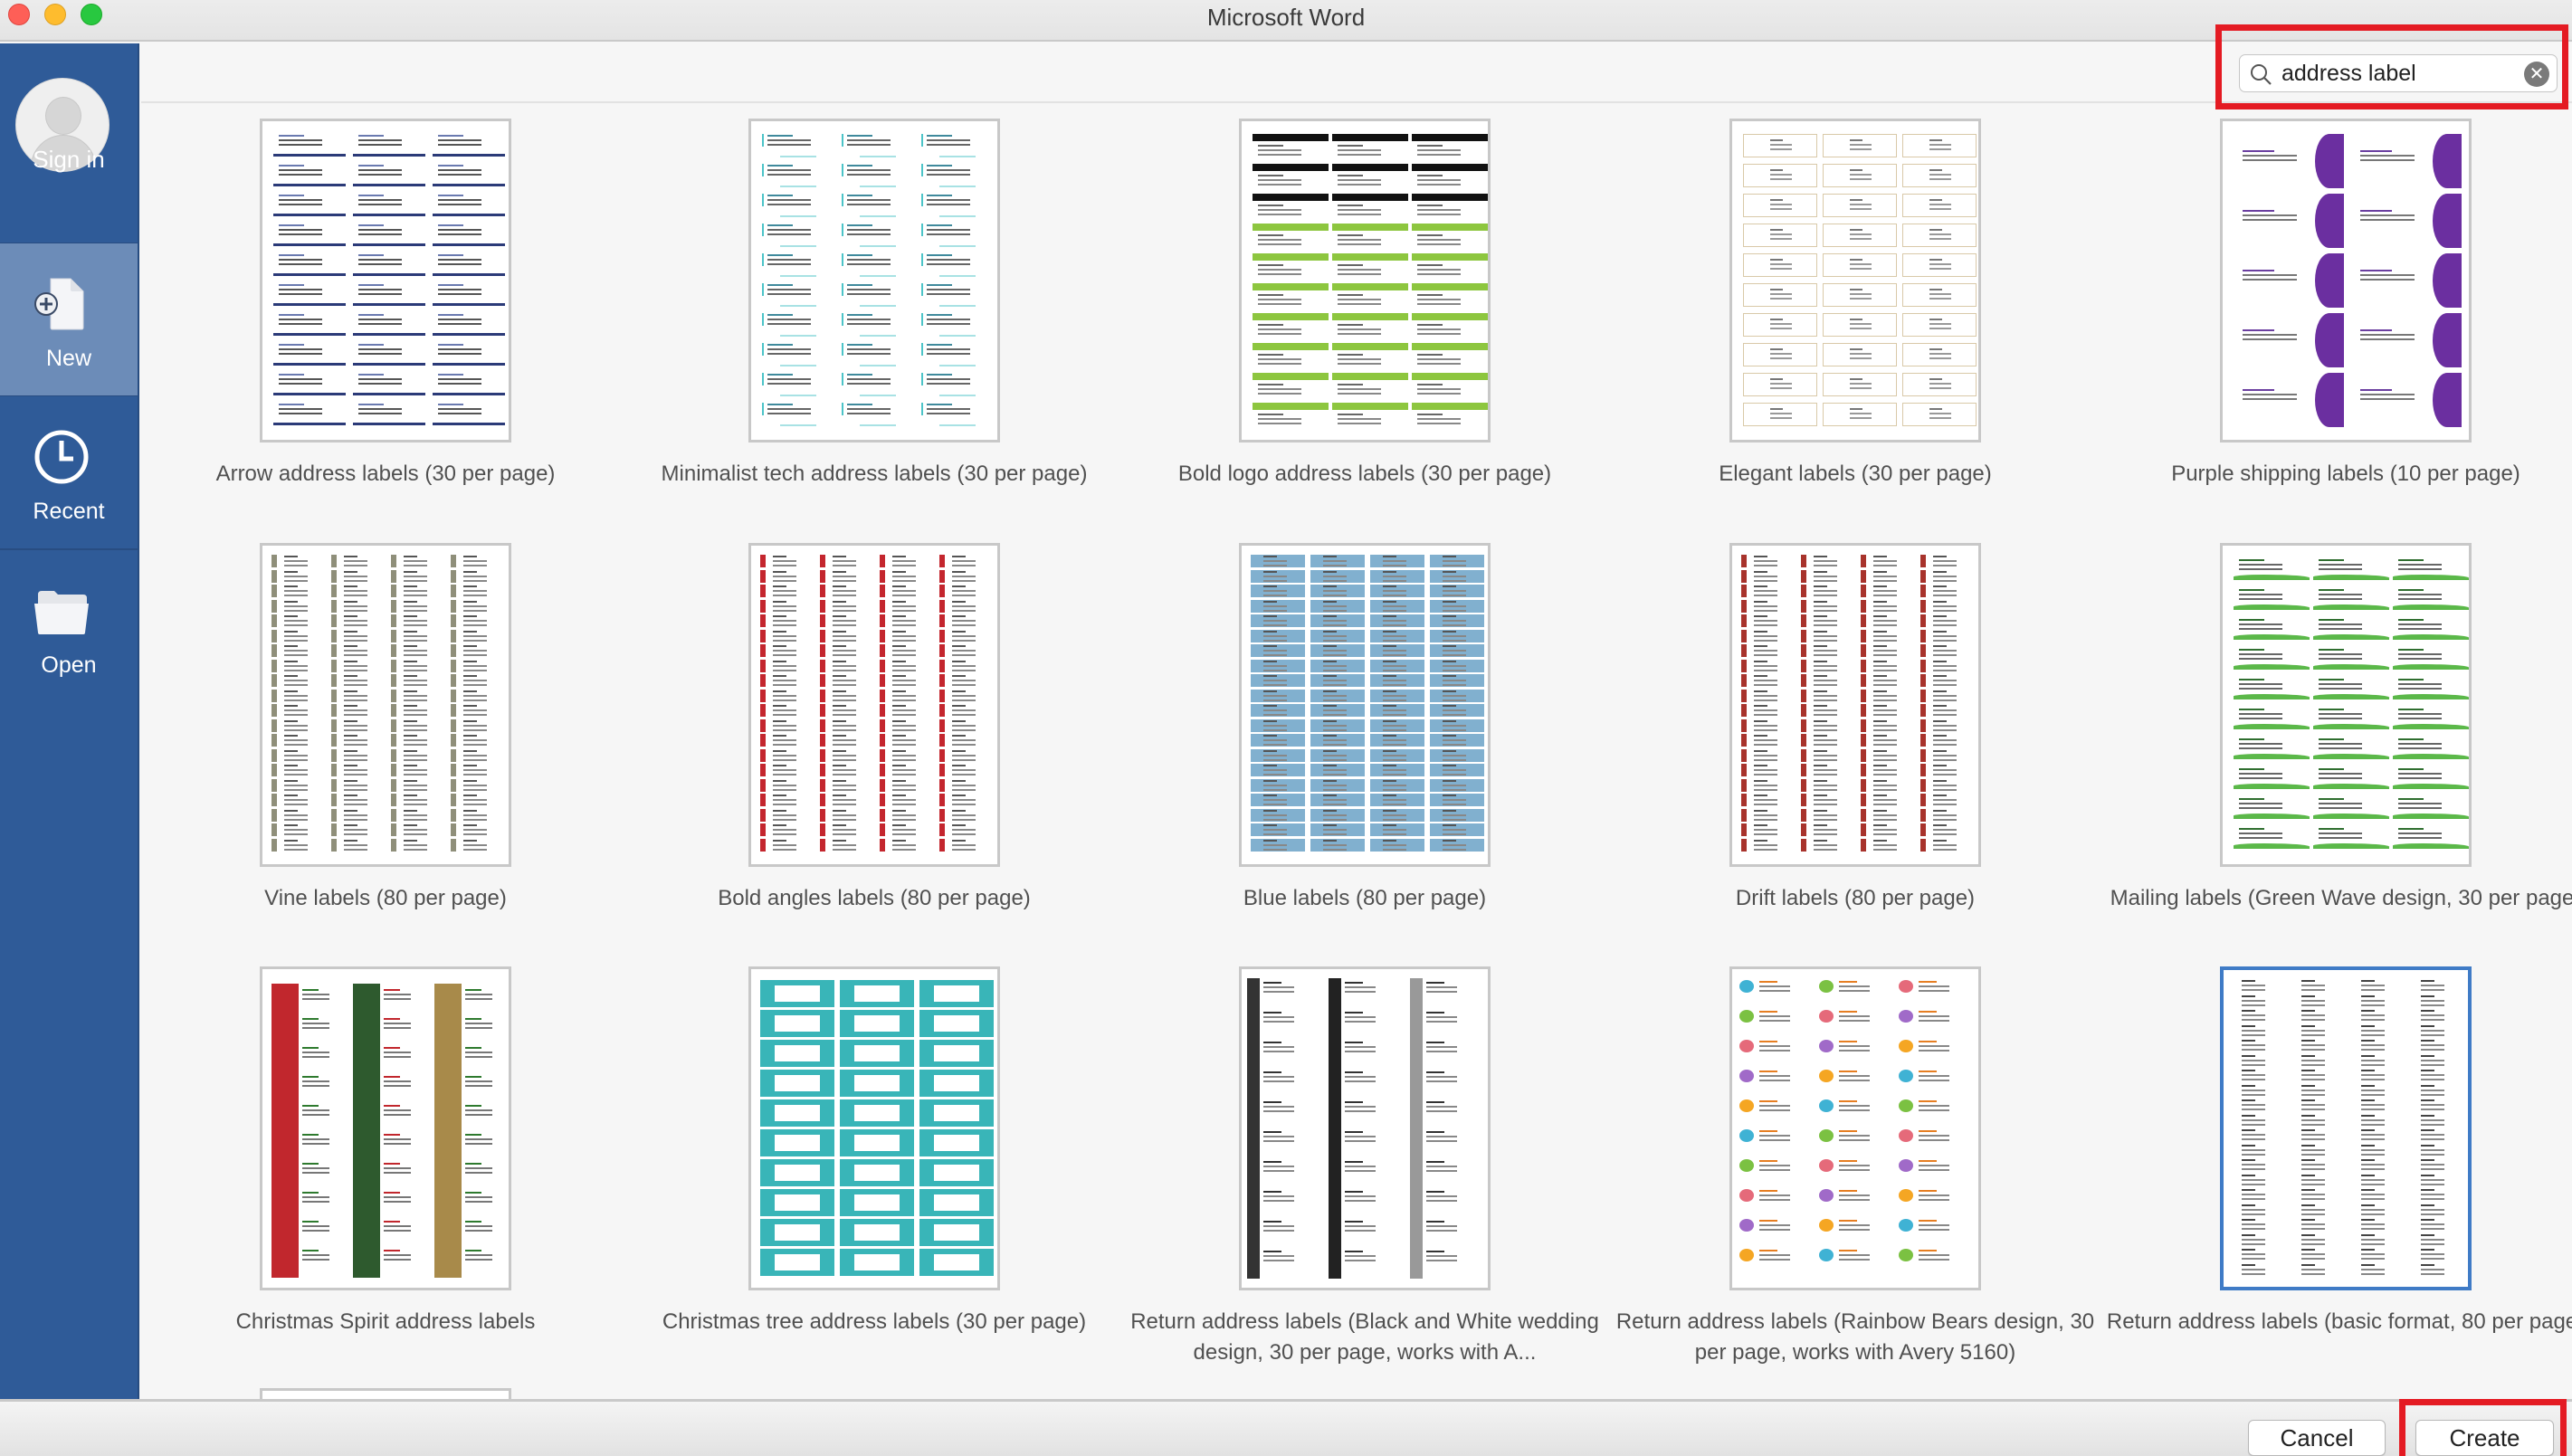  What do you see at coordinates (69, 143) in the screenshot?
I see `sidebar-item-signin: Sign in` at bounding box center [69, 143].